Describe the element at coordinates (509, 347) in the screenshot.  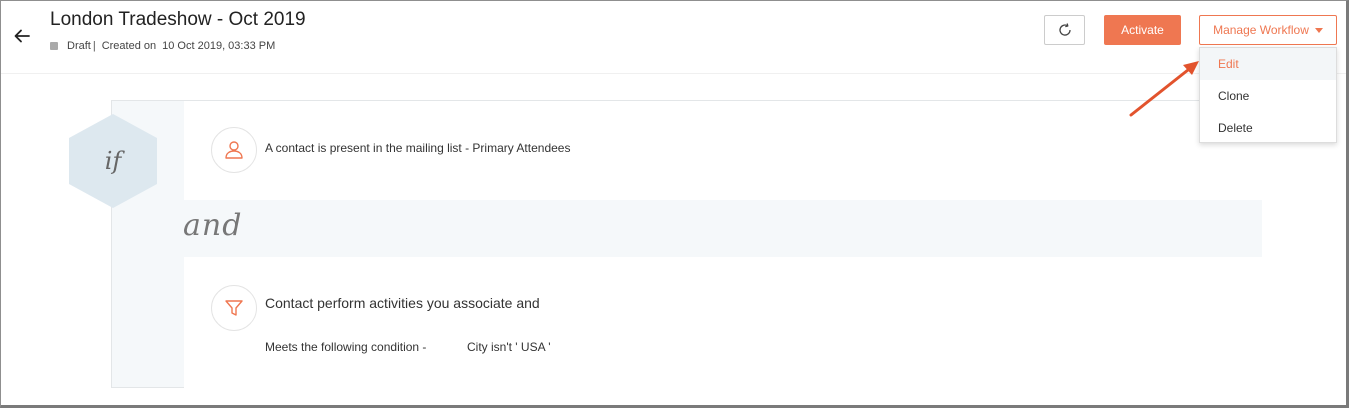
I see `condition-value: City isn't ' USA '` at that location.